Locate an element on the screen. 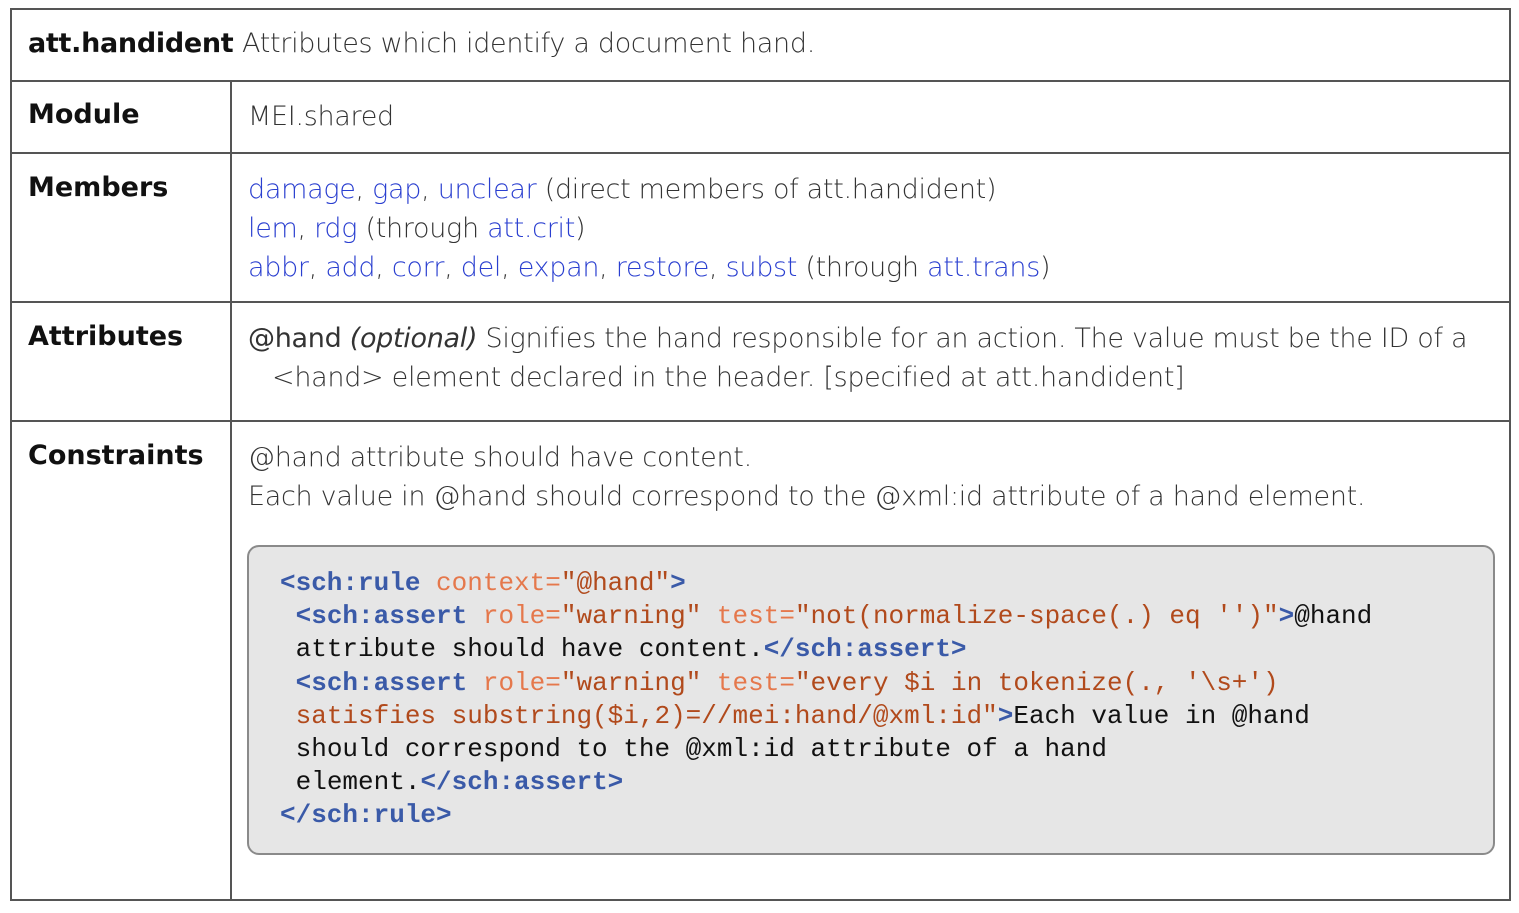 Image resolution: width=1519 pixels, height=913 pixels. member-link-del: del is located at coordinates (481, 267).